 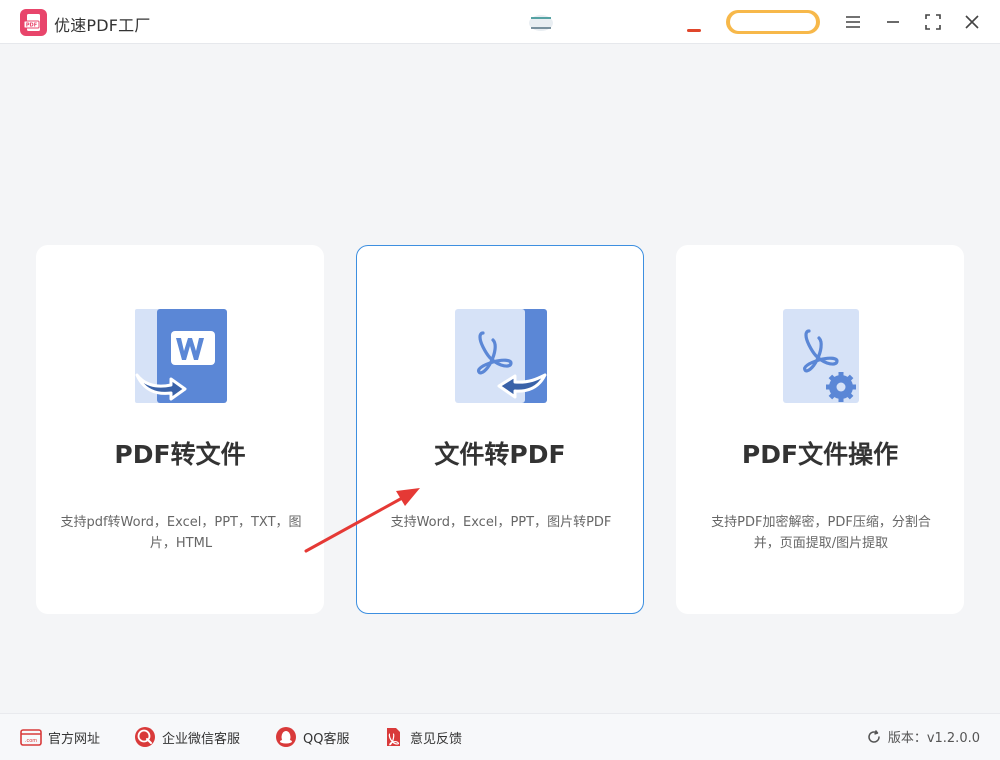 What do you see at coordinates (33, 22) in the screenshot?
I see `app-logo-icon: PDF` at bounding box center [33, 22].